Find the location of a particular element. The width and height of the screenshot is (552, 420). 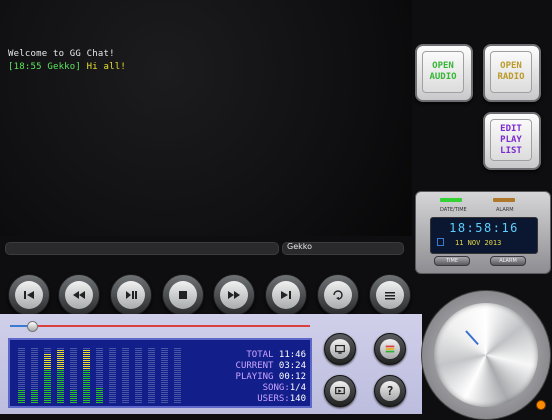

play-pause-button is located at coordinates (131, 295).